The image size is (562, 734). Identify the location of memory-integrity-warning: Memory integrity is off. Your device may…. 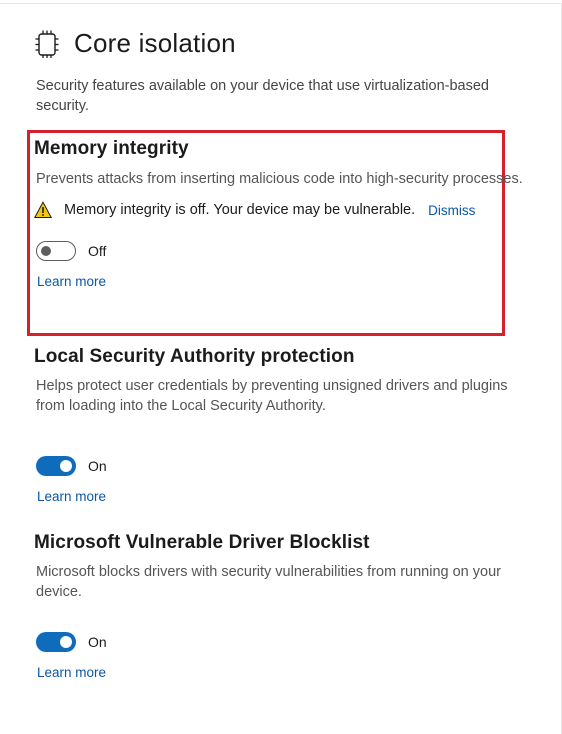
(284, 210).